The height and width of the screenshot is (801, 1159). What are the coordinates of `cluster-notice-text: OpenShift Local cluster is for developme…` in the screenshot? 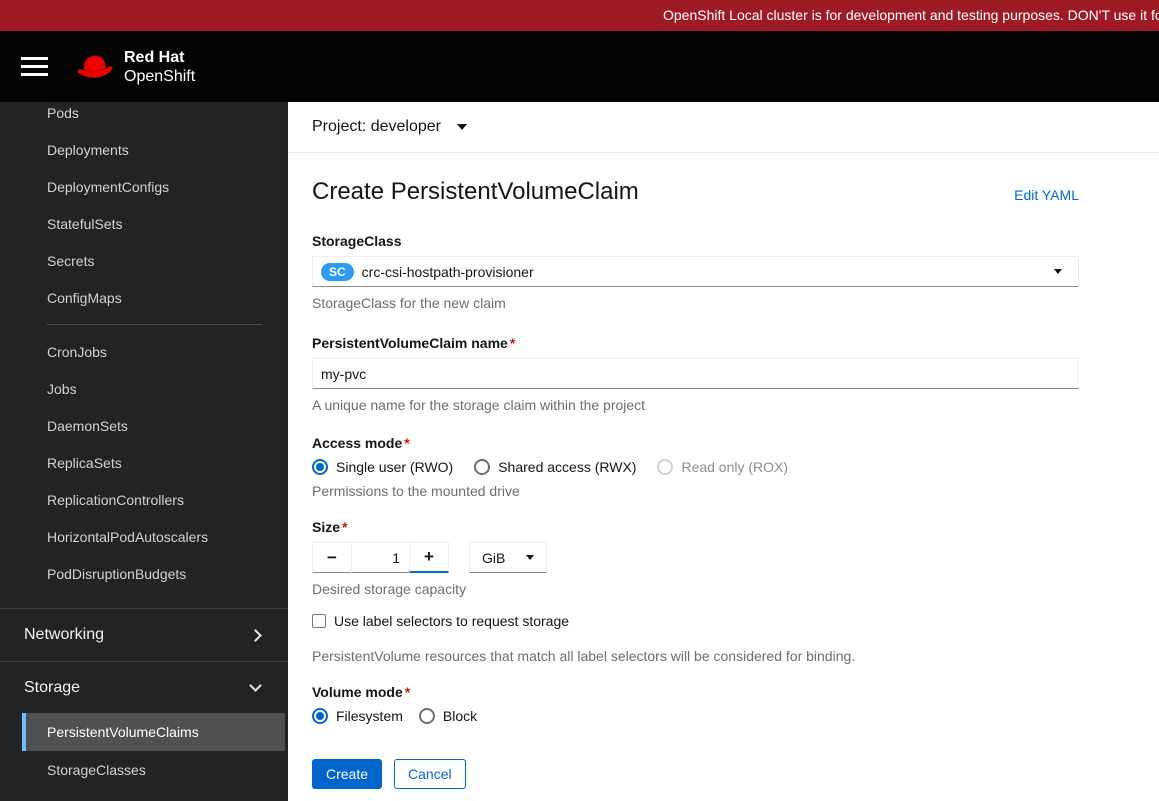 It's located at (911, 15).